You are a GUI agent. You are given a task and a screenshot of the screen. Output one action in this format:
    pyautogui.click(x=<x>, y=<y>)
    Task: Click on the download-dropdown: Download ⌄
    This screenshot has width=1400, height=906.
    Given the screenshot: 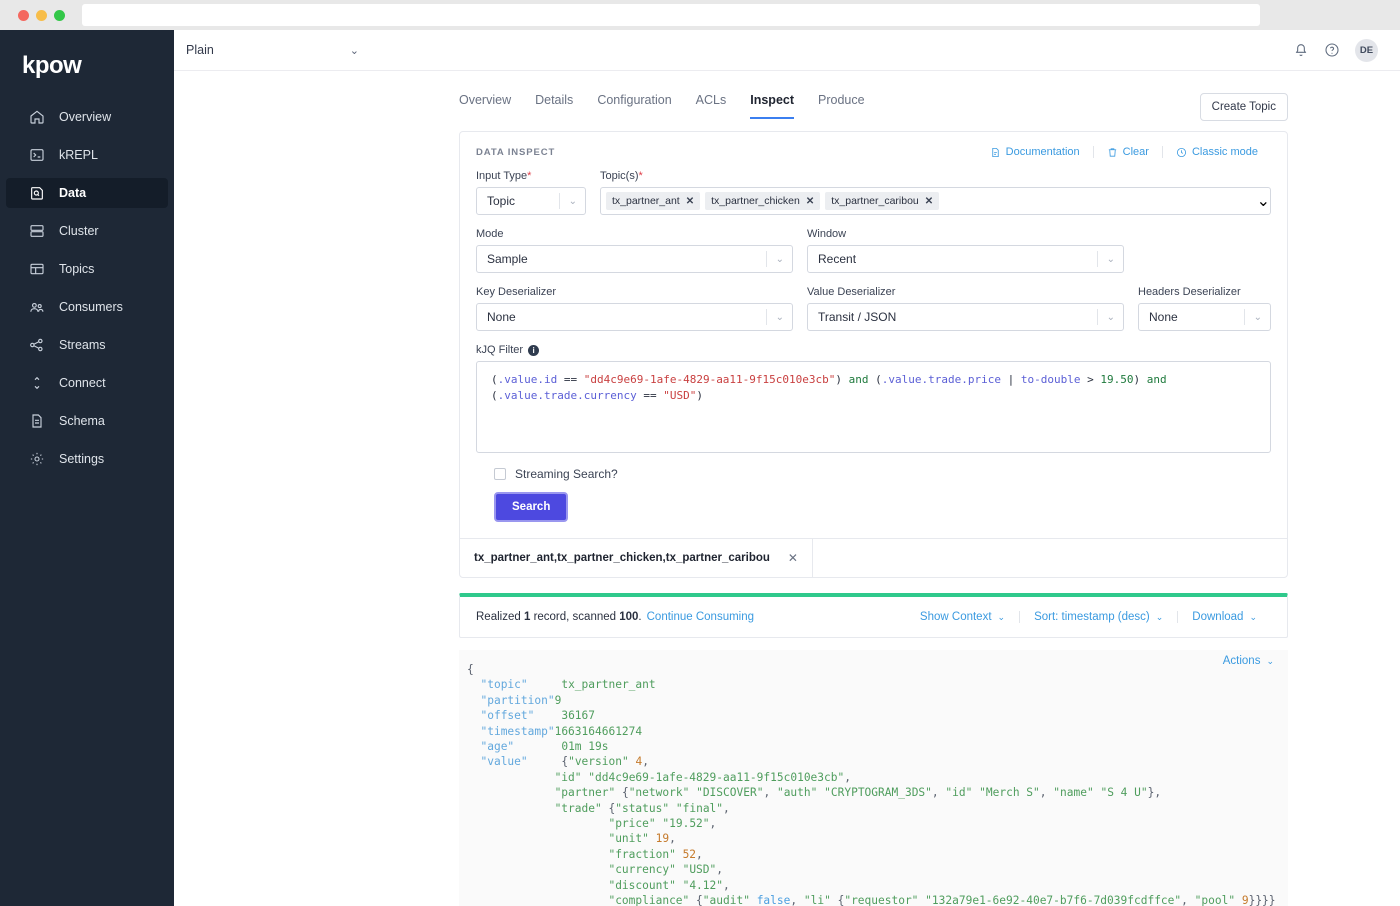 What is the action you would take?
    pyautogui.click(x=1224, y=617)
    